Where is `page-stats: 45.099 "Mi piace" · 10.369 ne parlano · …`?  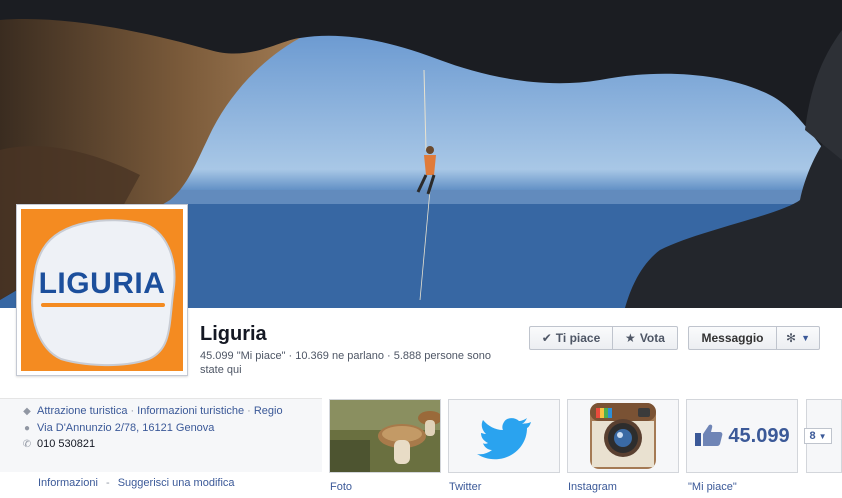 page-stats: 45.099 "Mi piace" · 10.369 ne parlano · … is located at coordinates (345, 363).